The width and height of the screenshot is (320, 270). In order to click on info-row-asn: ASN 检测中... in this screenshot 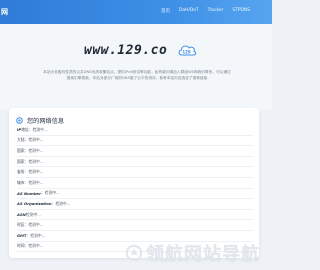, I will do `click(135, 215)`.